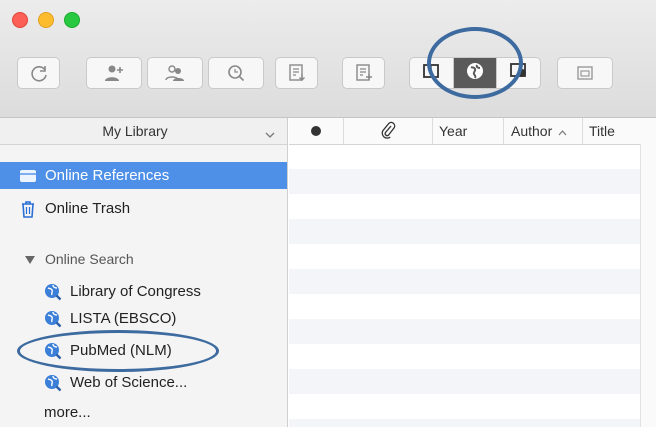  What do you see at coordinates (30, 259) in the screenshot?
I see `disclosure-triangle-icon` at bounding box center [30, 259].